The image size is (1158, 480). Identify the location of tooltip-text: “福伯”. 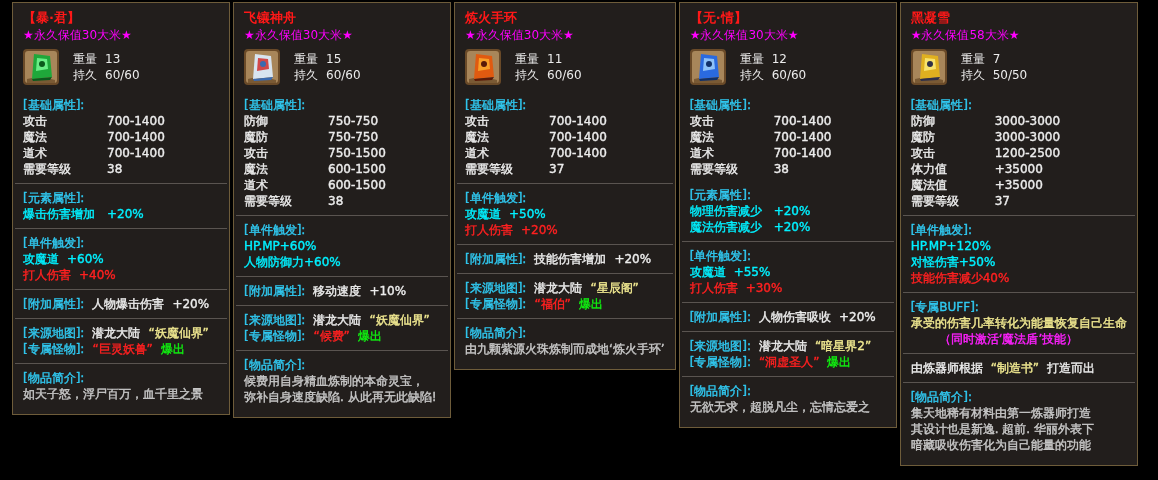
(552, 304).